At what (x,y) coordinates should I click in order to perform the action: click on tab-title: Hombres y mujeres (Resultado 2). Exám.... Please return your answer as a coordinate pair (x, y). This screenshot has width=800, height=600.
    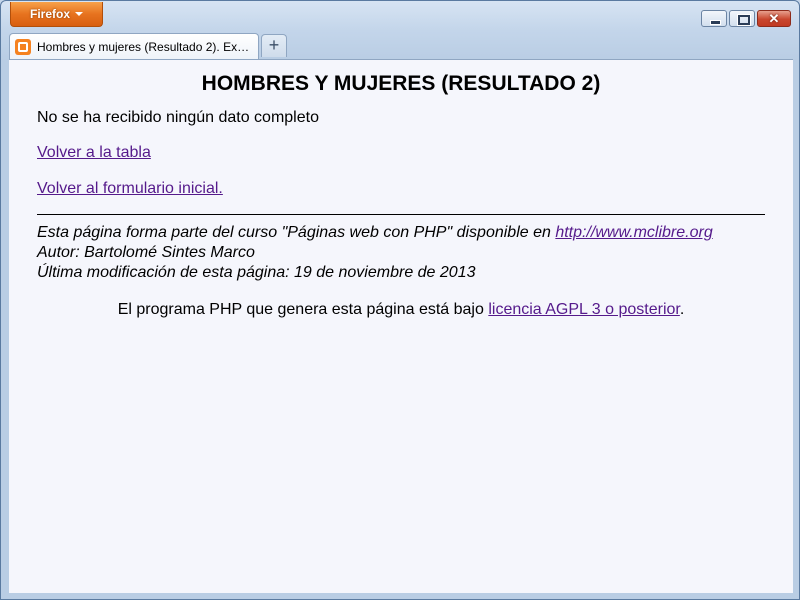
    Looking at the image, I should click on (146, 46).